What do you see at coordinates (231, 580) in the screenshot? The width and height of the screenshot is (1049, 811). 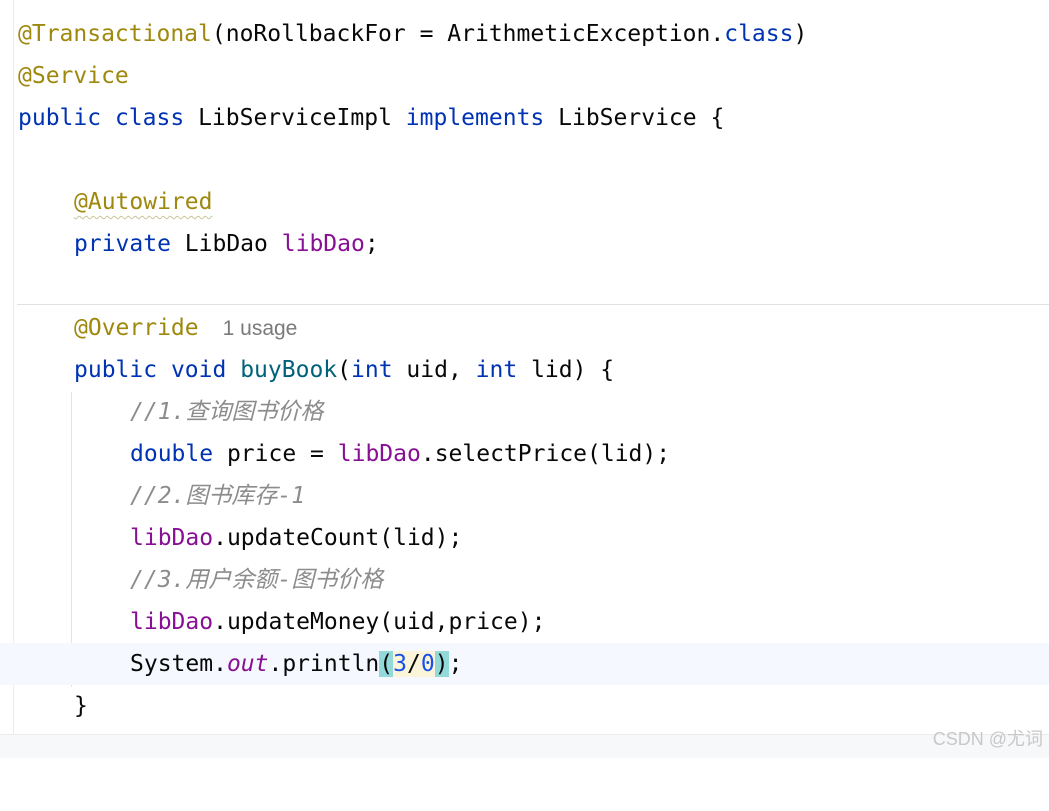 I see `comment-text: 用户余额` at bounding box center [231, 580].